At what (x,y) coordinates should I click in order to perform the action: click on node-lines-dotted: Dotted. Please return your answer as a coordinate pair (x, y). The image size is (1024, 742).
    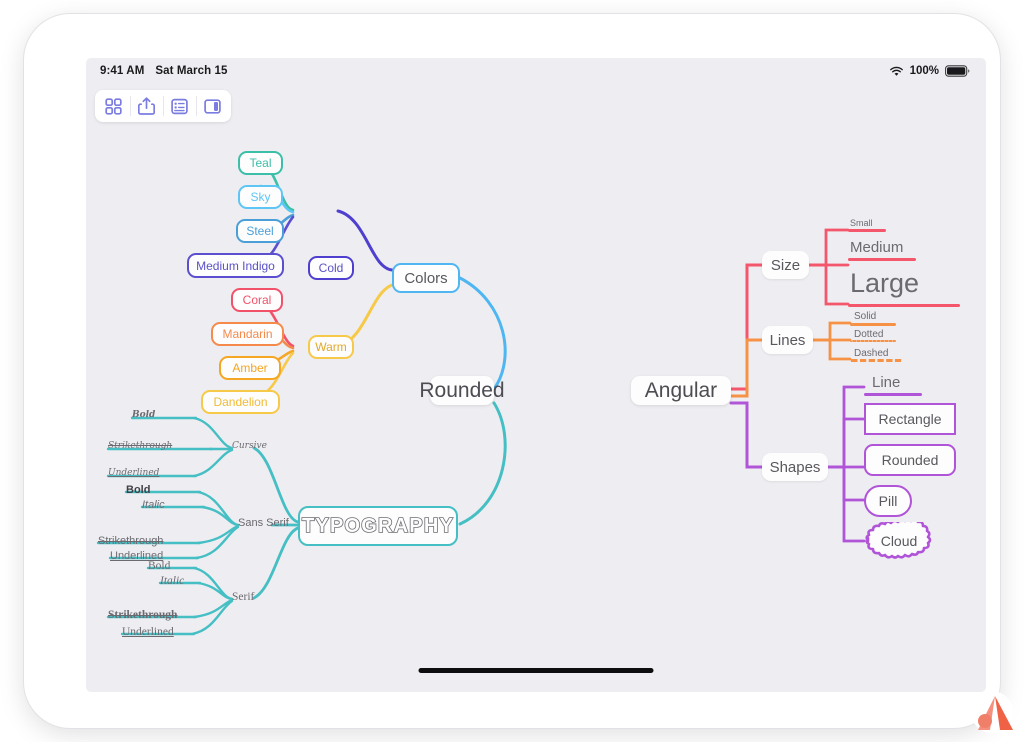
    Looking at the image, I should click on (868, 334).